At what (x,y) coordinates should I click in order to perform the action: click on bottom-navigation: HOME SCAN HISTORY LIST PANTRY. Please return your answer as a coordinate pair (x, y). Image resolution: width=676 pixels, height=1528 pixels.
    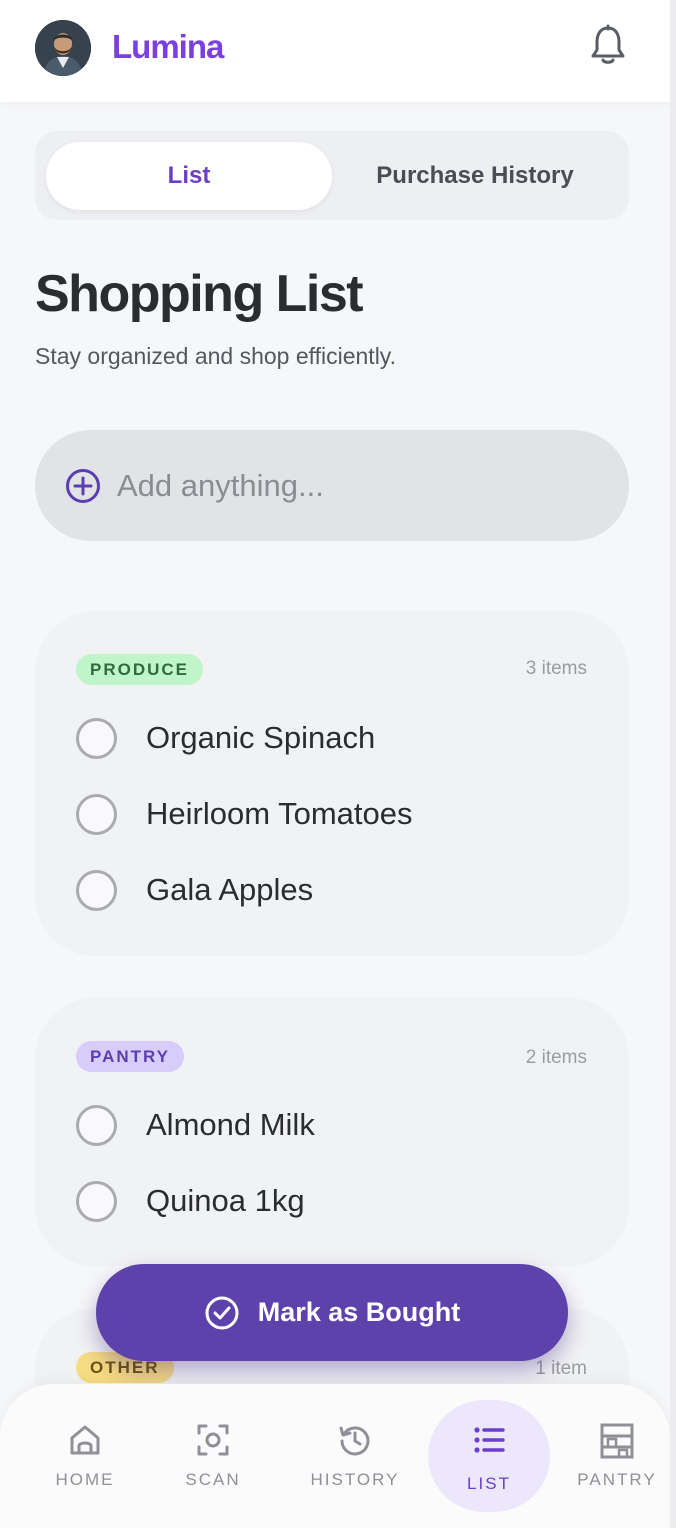
    Looking at the image, I should click on (335, 1456).